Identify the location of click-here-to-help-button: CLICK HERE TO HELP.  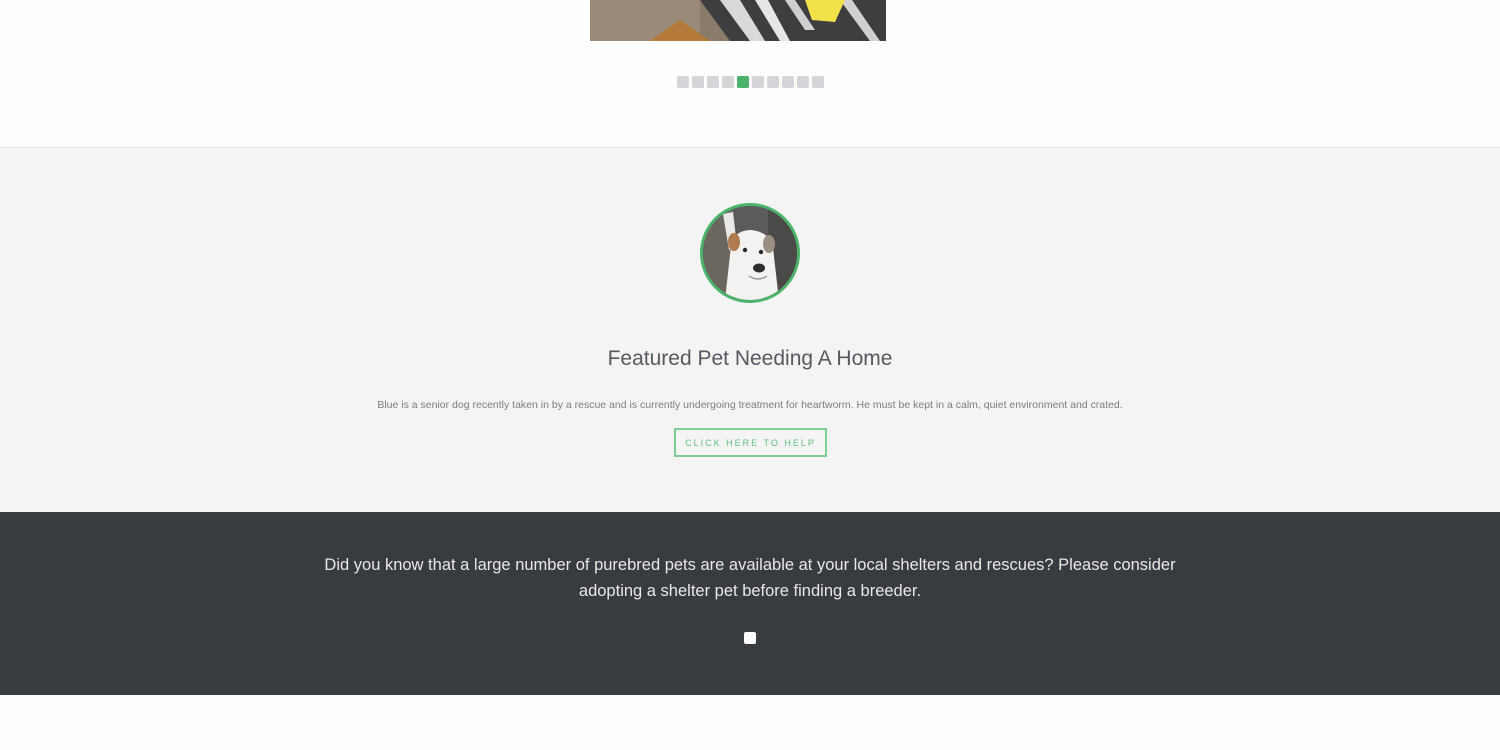
(750, 442).